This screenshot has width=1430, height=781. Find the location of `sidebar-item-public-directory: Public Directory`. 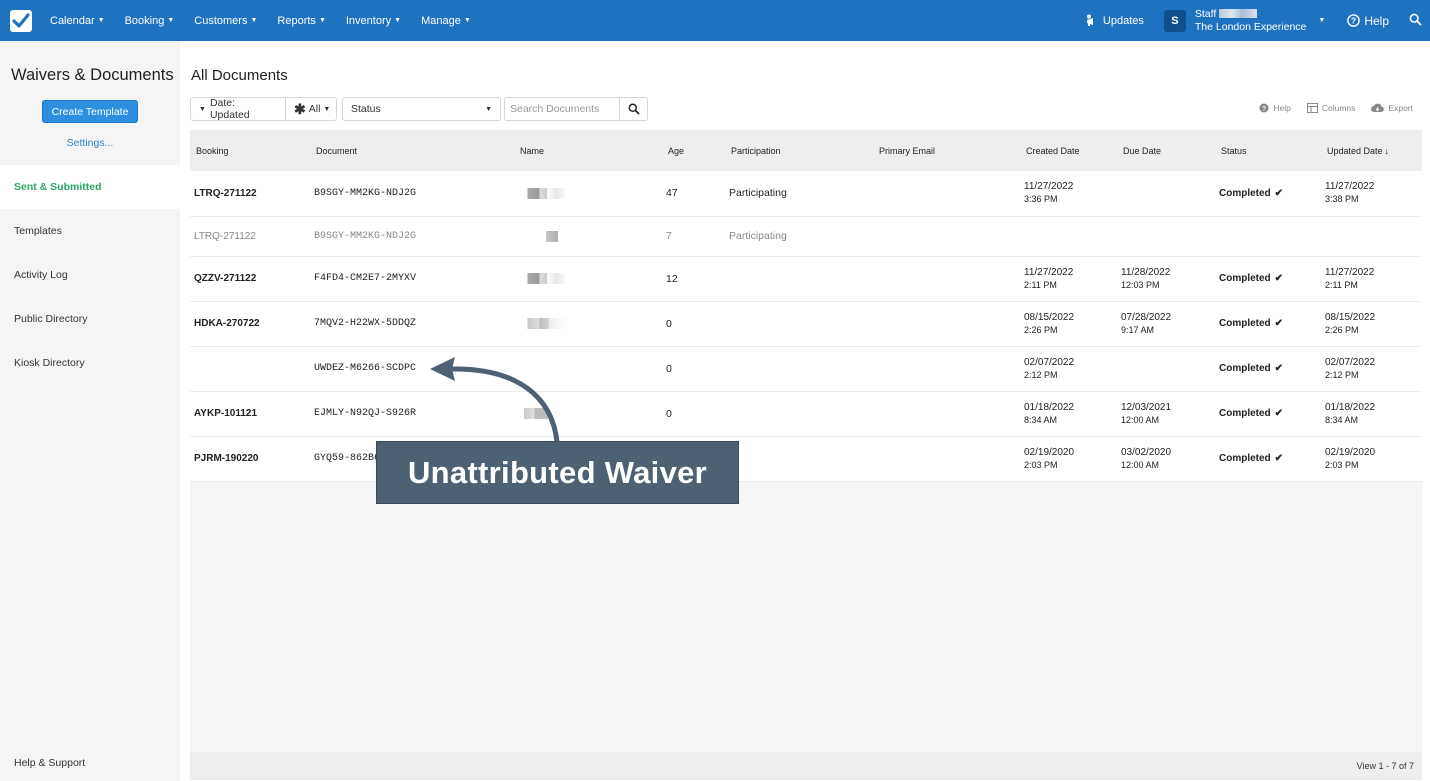

sidebar-item-public-directory: Public Directory is located at coordinates (90, 319).